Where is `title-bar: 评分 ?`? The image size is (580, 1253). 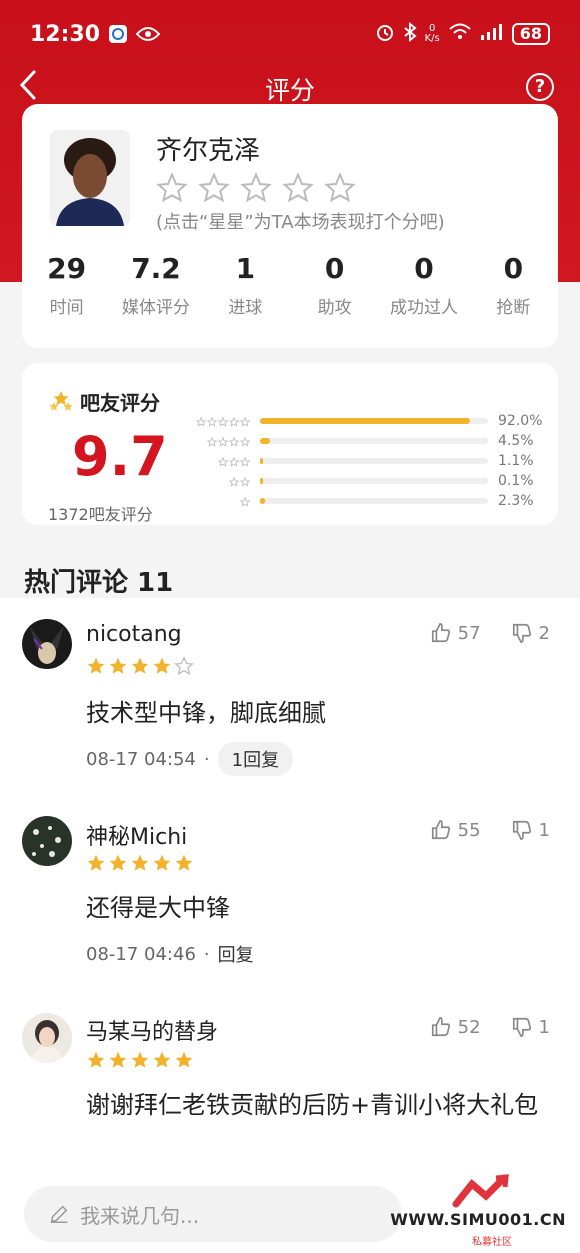
title-bar: 评分 ? is located at coordinates (290, 86).